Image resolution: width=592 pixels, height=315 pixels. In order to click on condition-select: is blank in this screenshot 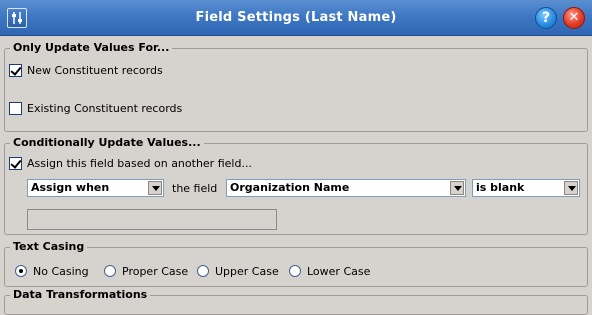, I will do `click(526, 188)`.